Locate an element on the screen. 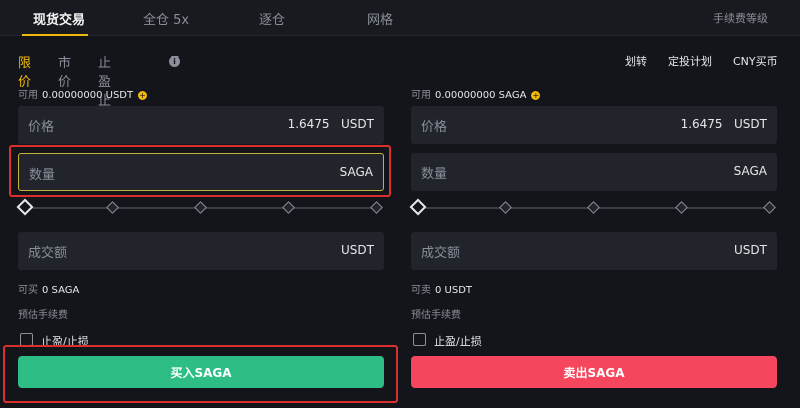  buy-available-value: 0.00000000 USDT is located at coordinates (88, 95).